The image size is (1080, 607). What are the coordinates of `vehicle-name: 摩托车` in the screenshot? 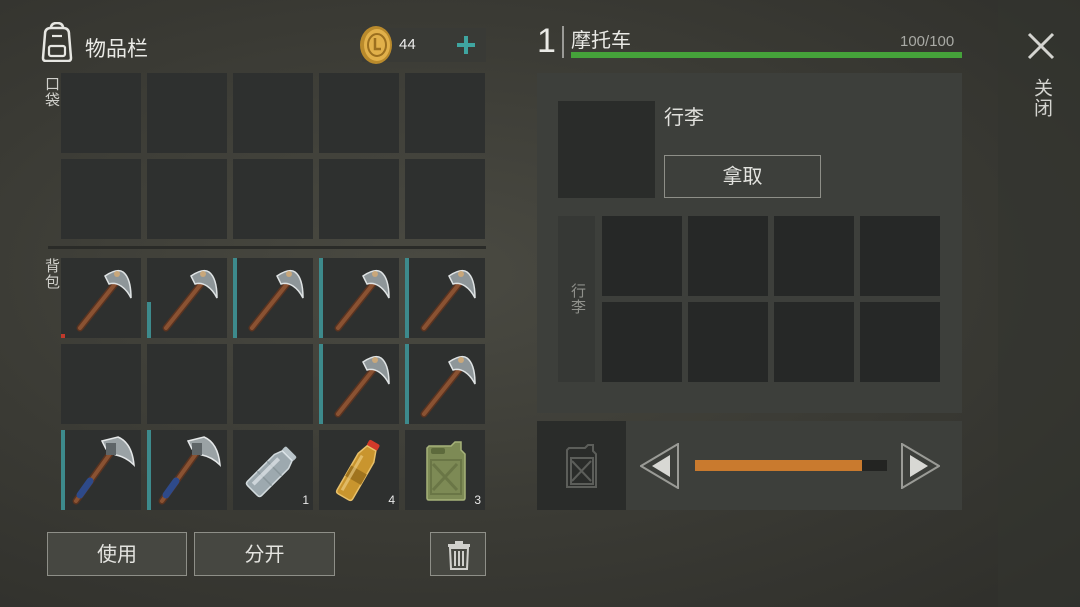 It's located at (601, 40).